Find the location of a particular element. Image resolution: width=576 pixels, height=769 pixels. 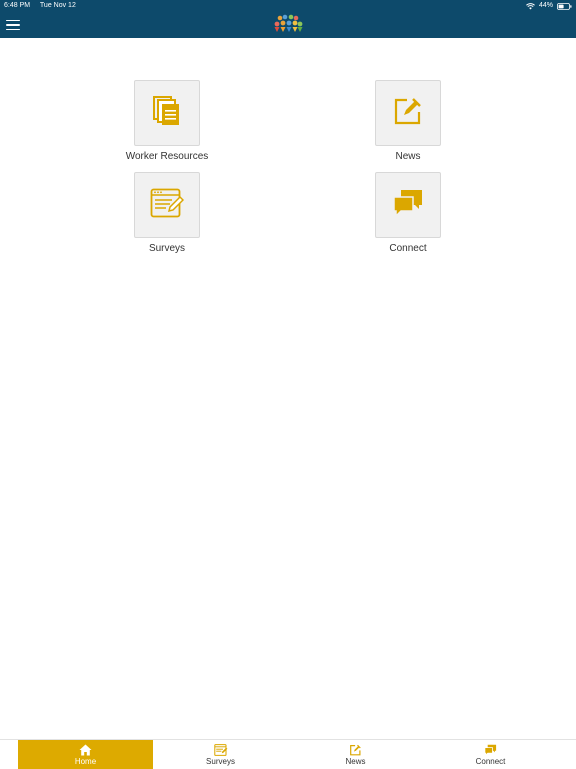

status-left: 6:48 PM Tue Nov 12 is located at coordinates (44, 6).